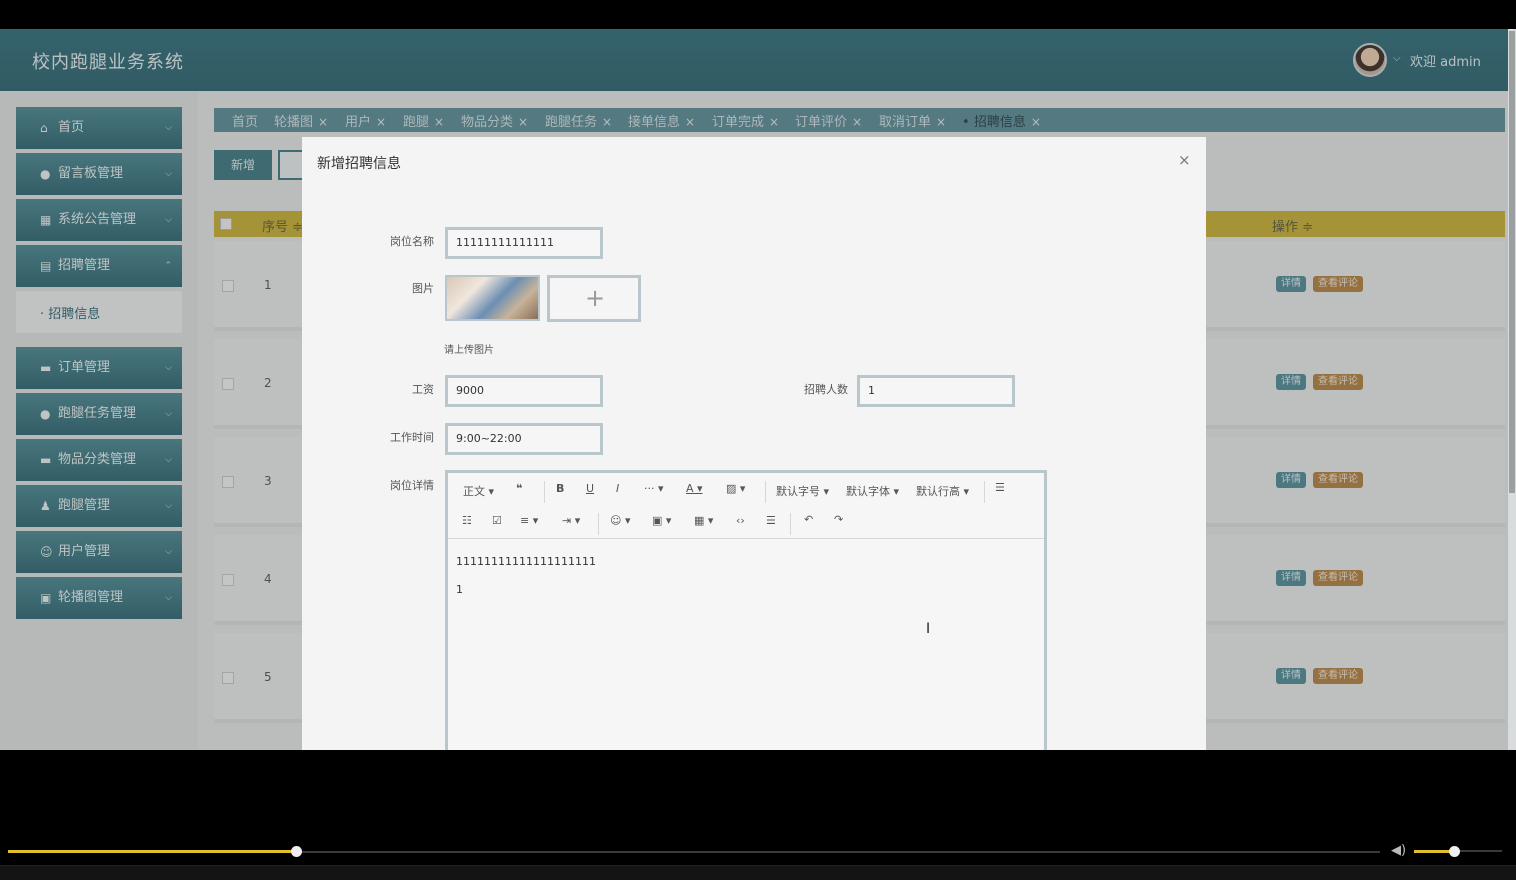  I want to click on paragraph-select: 正文 ▾, so click(478, 491).